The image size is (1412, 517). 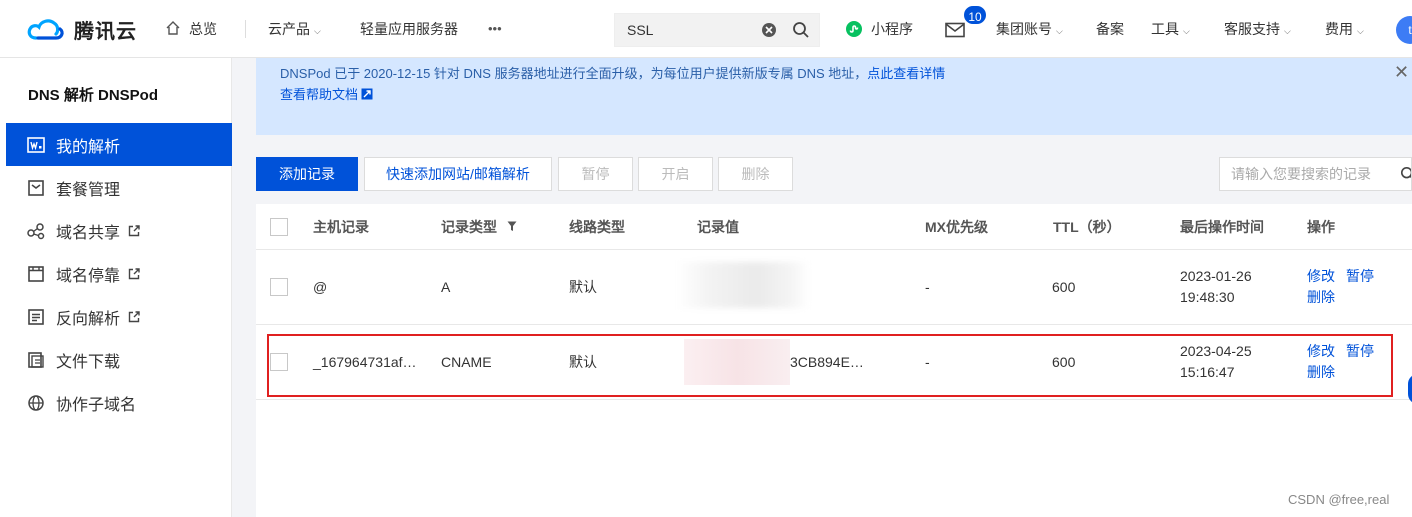 I want to click on sidebar-item-domain-share: 域名共享, so click(x=119, y=230).